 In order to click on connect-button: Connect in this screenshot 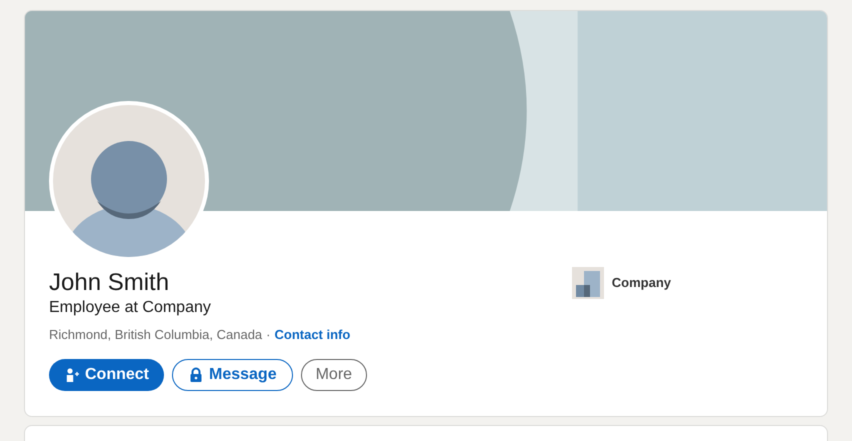, I will do `click(106, 375)`.